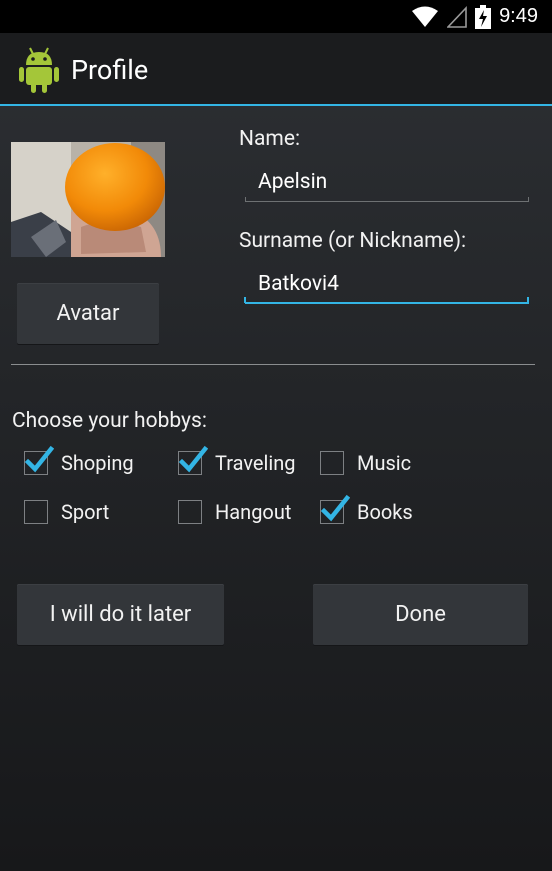 The width and height of the screenshot is (552, 871). Describe the element at coordinates (88, 313) in the screenshot. I see `avatar-button: Avatar` at that location.